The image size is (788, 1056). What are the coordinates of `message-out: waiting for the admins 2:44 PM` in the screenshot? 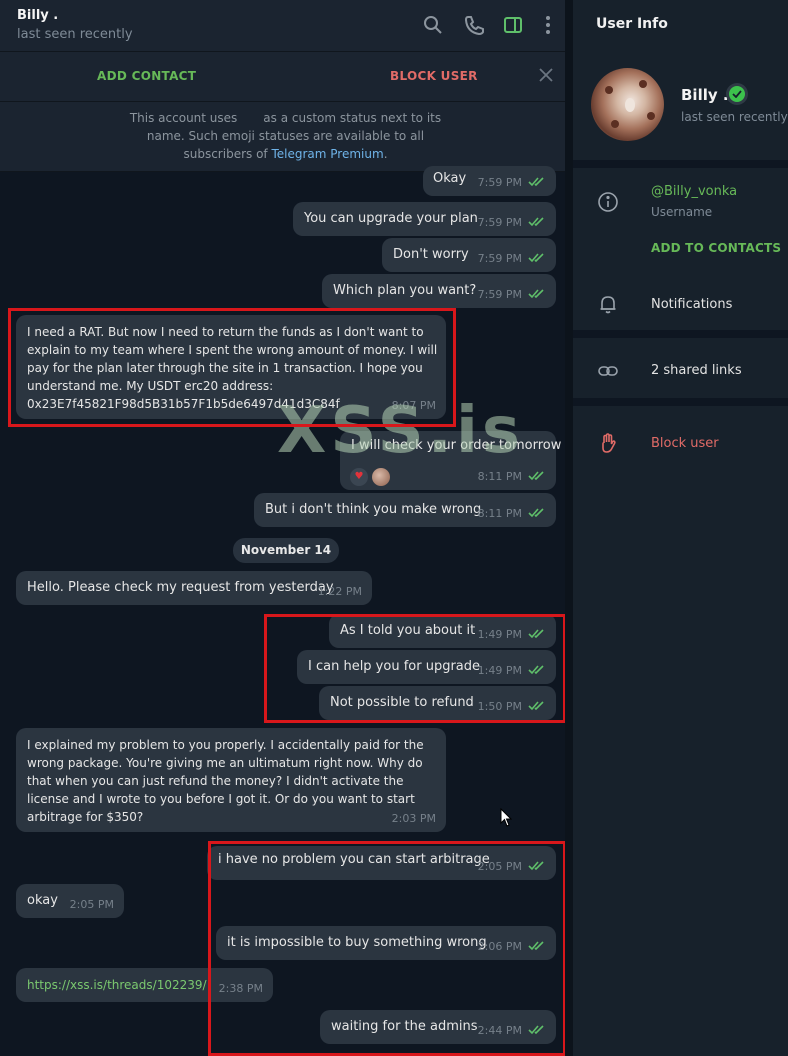 It's located at (438, 1027).